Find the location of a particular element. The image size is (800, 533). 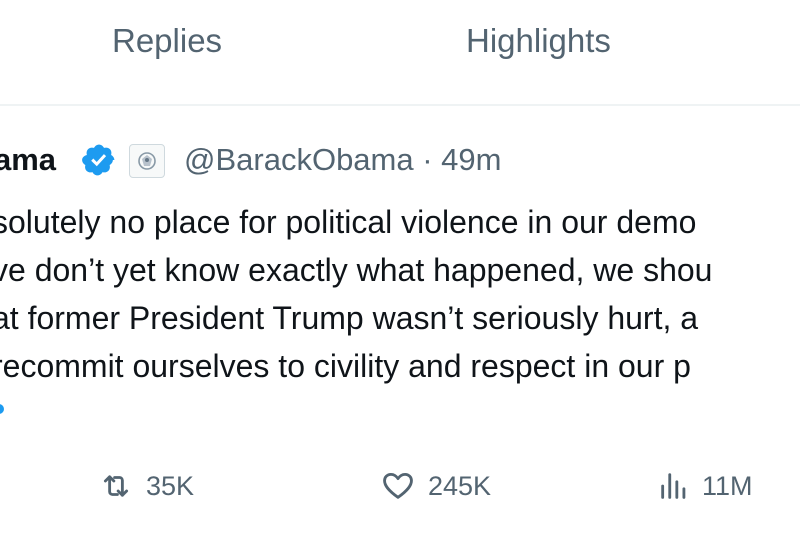

action-bar: 35K 245K 11M is located at coordinates (400, 486).